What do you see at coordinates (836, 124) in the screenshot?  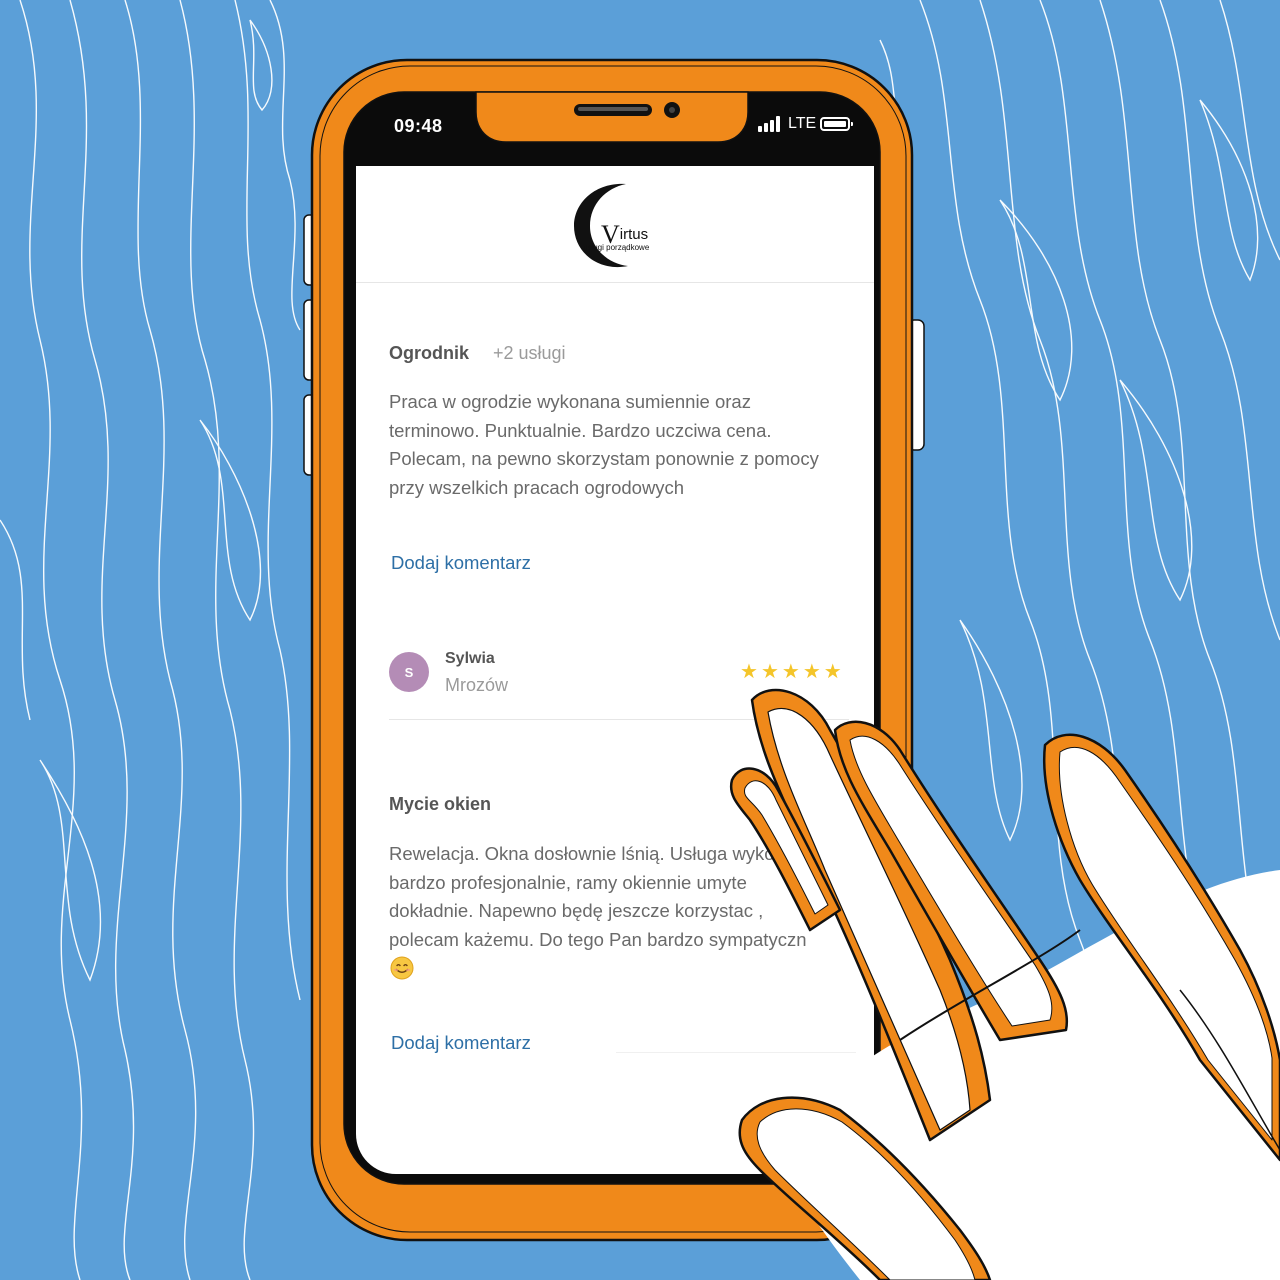 I see `battery-icon` at bounding box center [836, 124].